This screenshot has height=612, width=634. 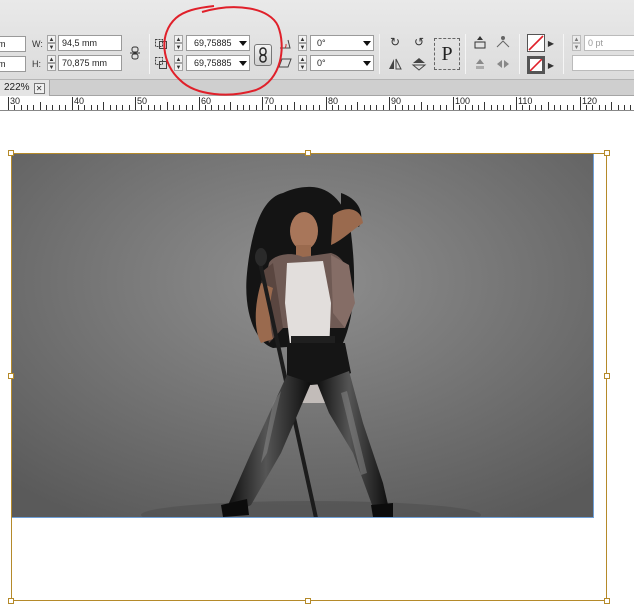 What do you see at coordinates (11, 153) in the screenshot?
I see `resize-handle-top-left` at bounding box center [11, 153].